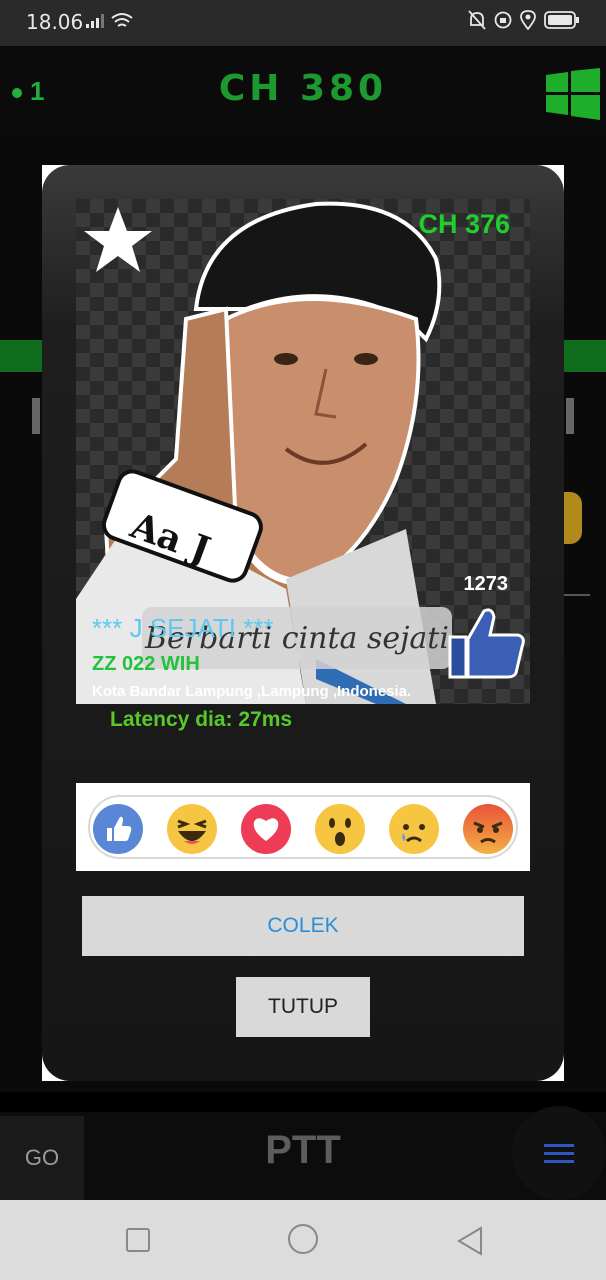  Describe the element at coordinates (303, 1007) in the screenshot. I see `tutup-button: TUTUP` at that location.